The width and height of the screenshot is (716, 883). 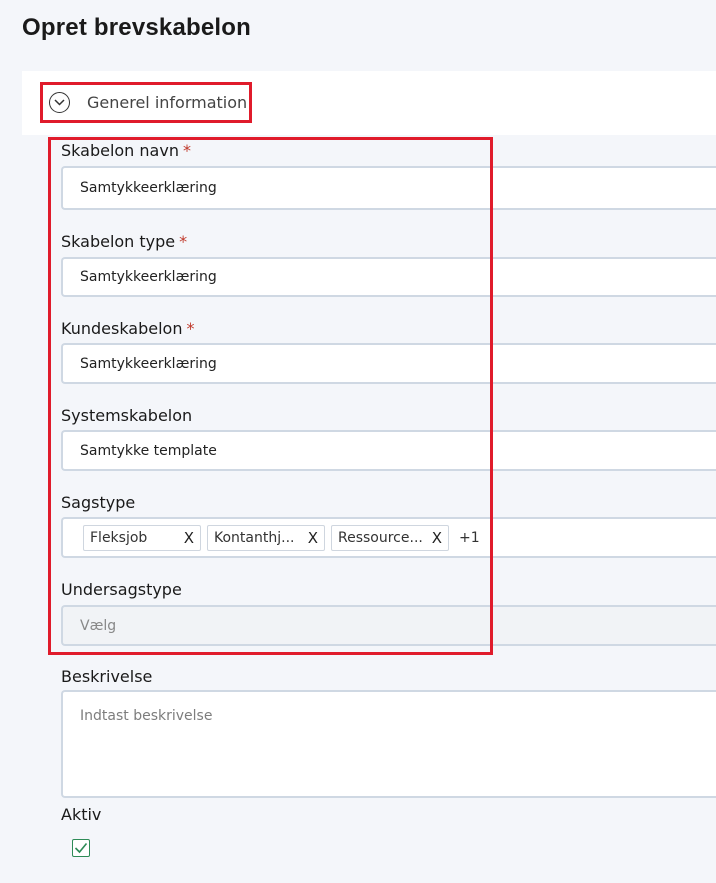 What do you see at coordinates (107, 676) in the screenshot?
I see `beskrivelse-label: Beskrivelse` at bounding box center [107, 676].